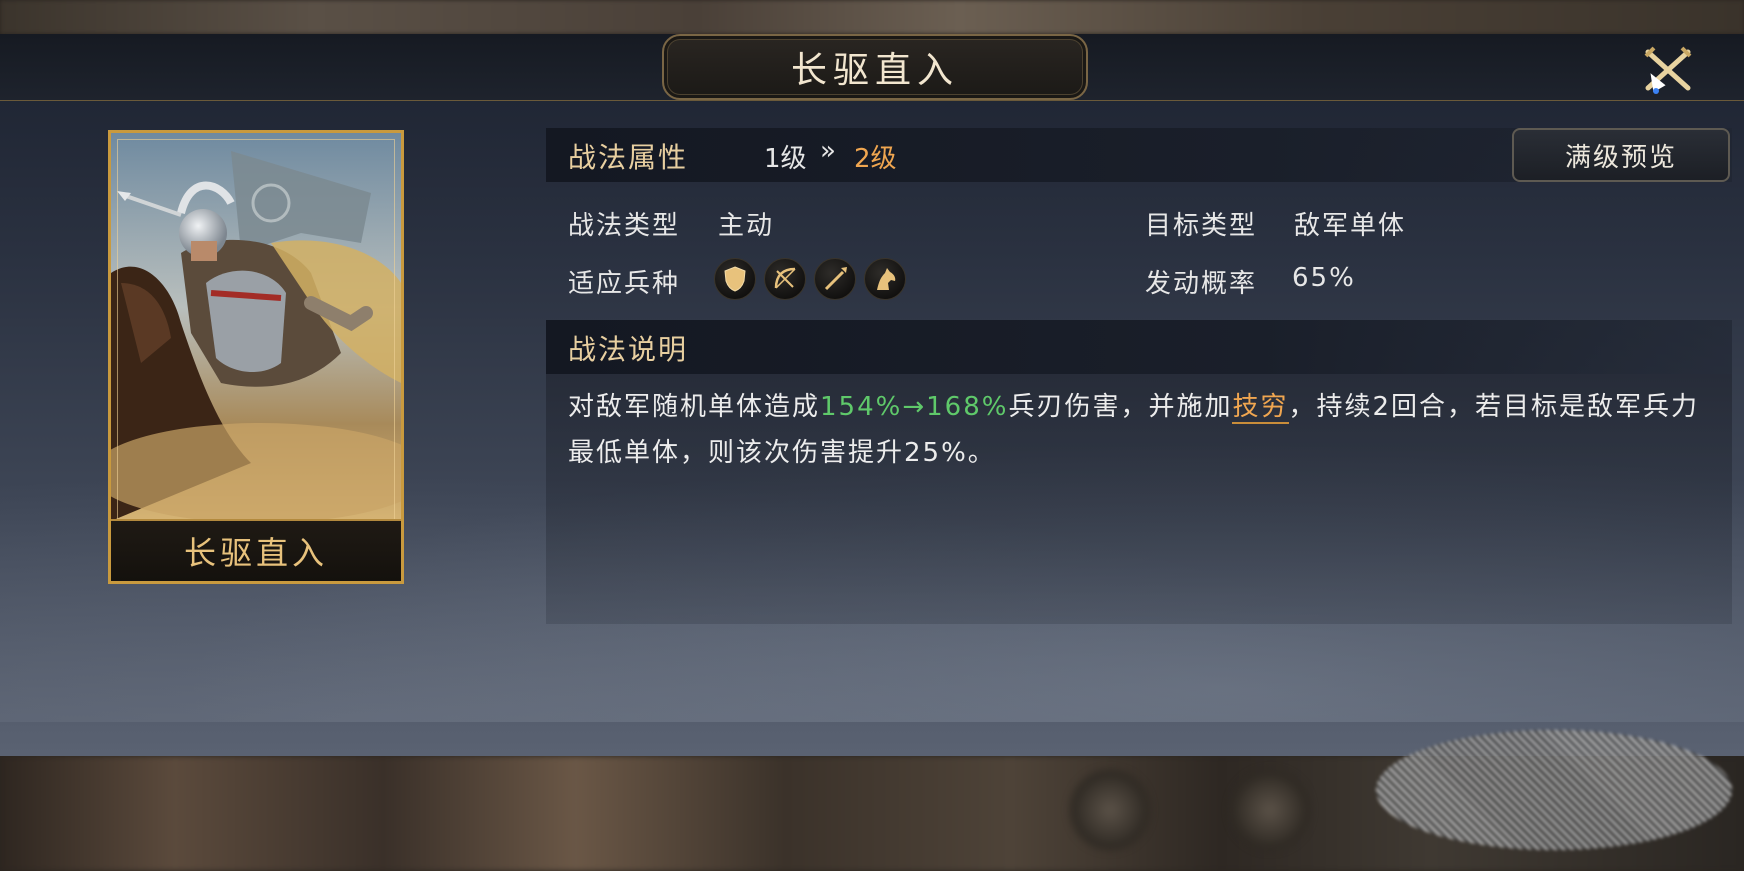  What do you see at coordinates (874, 70) in the screenshot?
I see `page-title: 长驱直入` at bounding box center [874, 70].